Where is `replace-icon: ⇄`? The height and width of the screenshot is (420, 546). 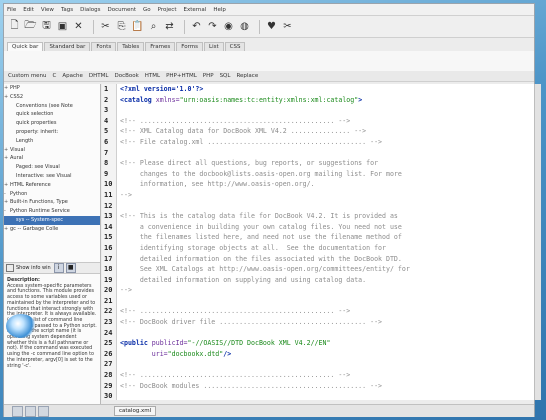 replace-icon: ⇄ is located at coordinates (169, 26).